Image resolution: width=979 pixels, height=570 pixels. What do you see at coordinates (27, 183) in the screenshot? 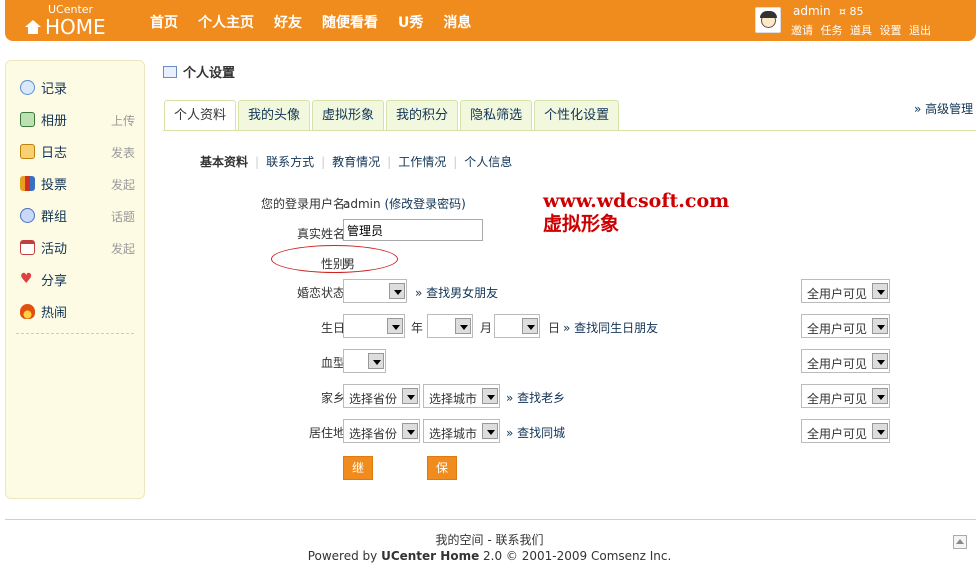
I see `bar-chart-icon` at bounding box center [27, 183].